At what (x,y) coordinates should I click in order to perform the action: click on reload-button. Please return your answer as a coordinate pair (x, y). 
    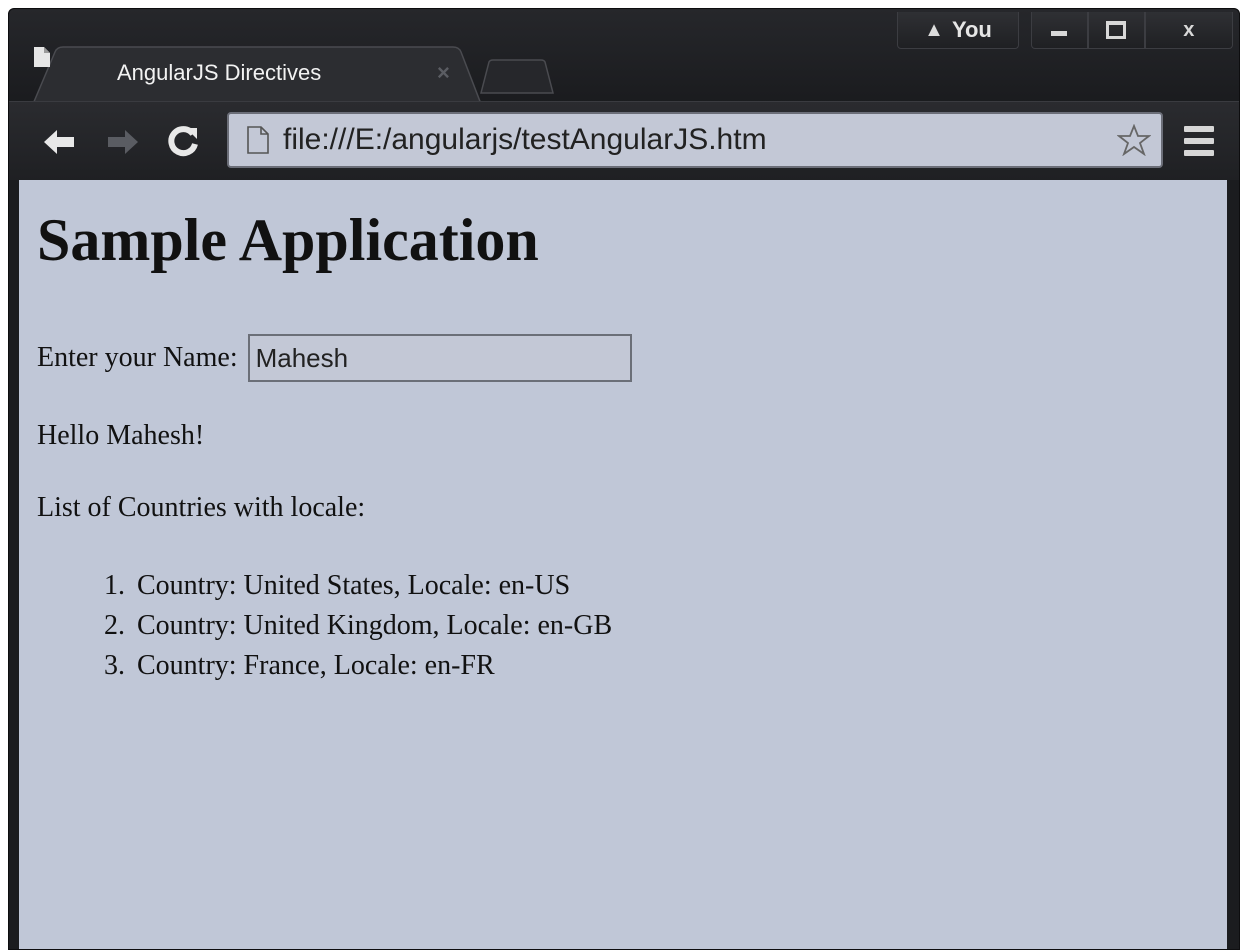
    Looking at the image, I should click on (183, 142).